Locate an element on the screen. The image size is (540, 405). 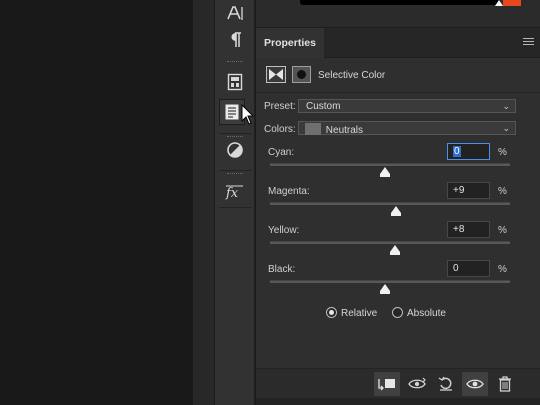
colors-value: Neutrals is located at coordinates (344, 130).